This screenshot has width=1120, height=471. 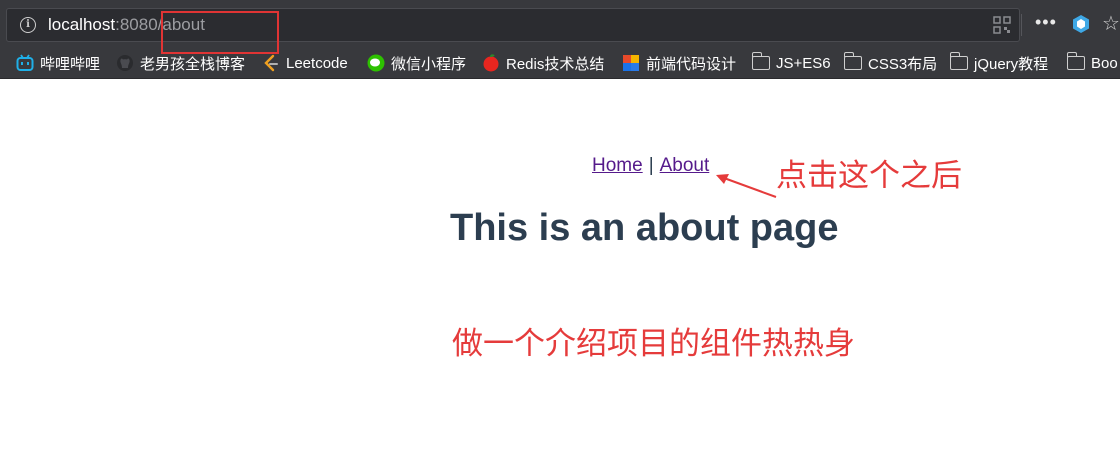 What do you see at coordinates (1002, 25) in the screenshot?
I see `qr-code-icon` at bounding box center [1002, 25].